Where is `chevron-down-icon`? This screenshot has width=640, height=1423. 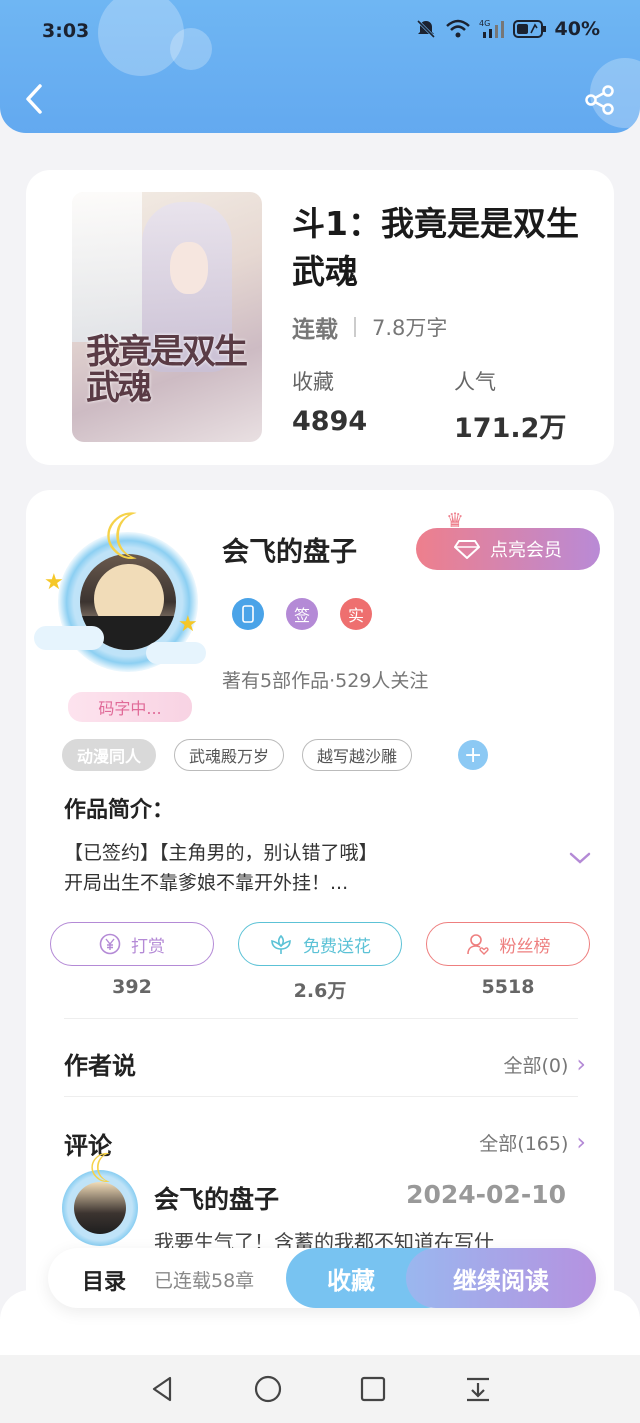 chevron-down-icon is located at coordinates (580, 858).